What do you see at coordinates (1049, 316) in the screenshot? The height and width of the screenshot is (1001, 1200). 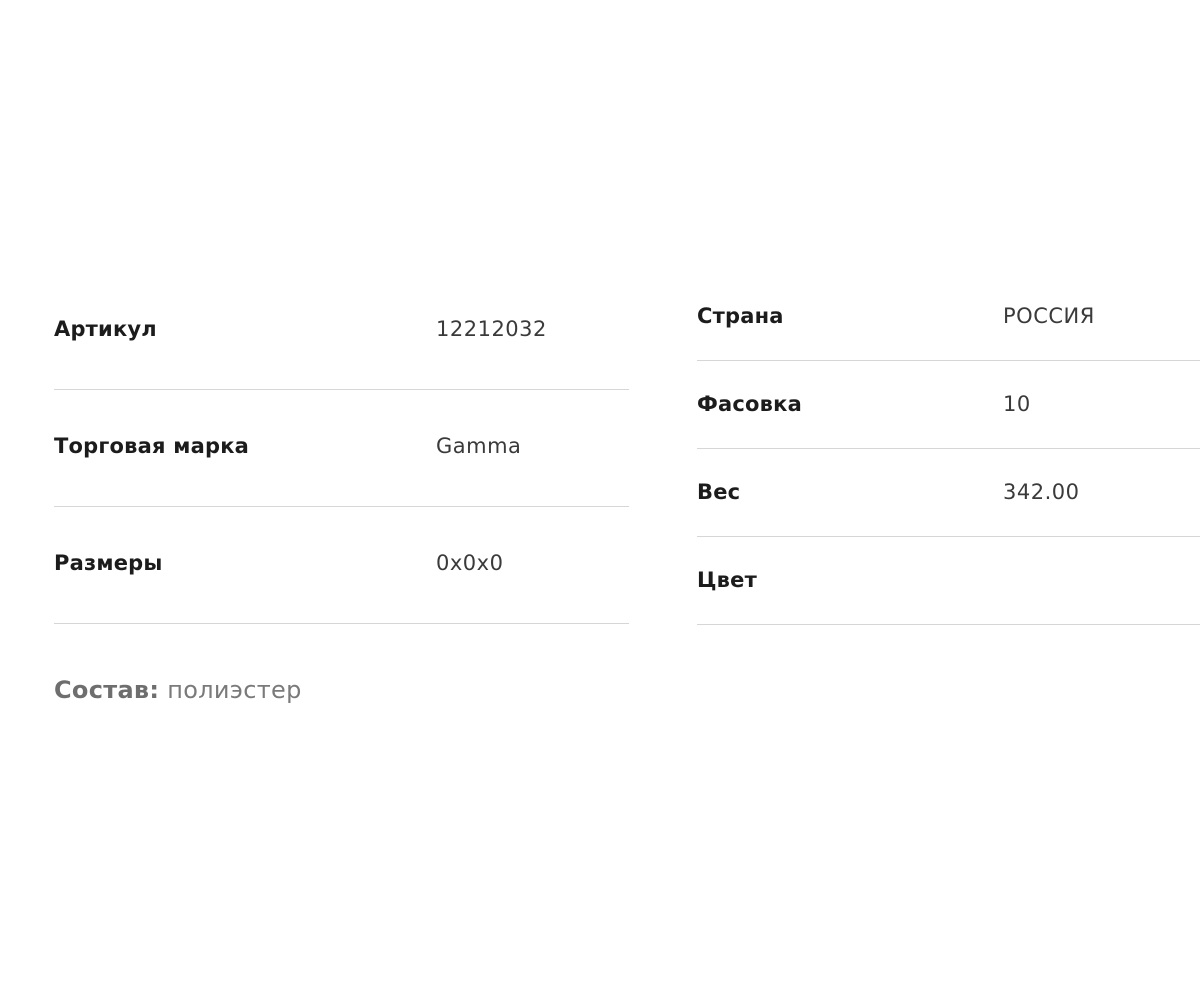 I see `spec-value: РОССИЯ` at bounding box center [1049, 316].